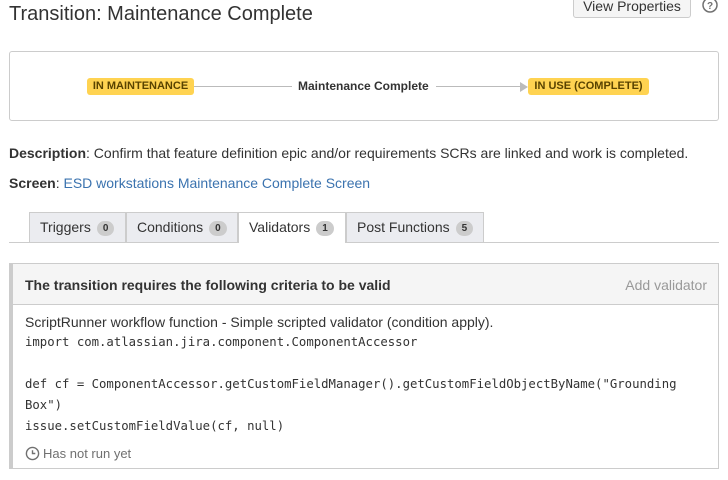 The height and width of the screenshot is (480, 728). I want to click on tab-triggers: Triggers 0, so click(77, 227).